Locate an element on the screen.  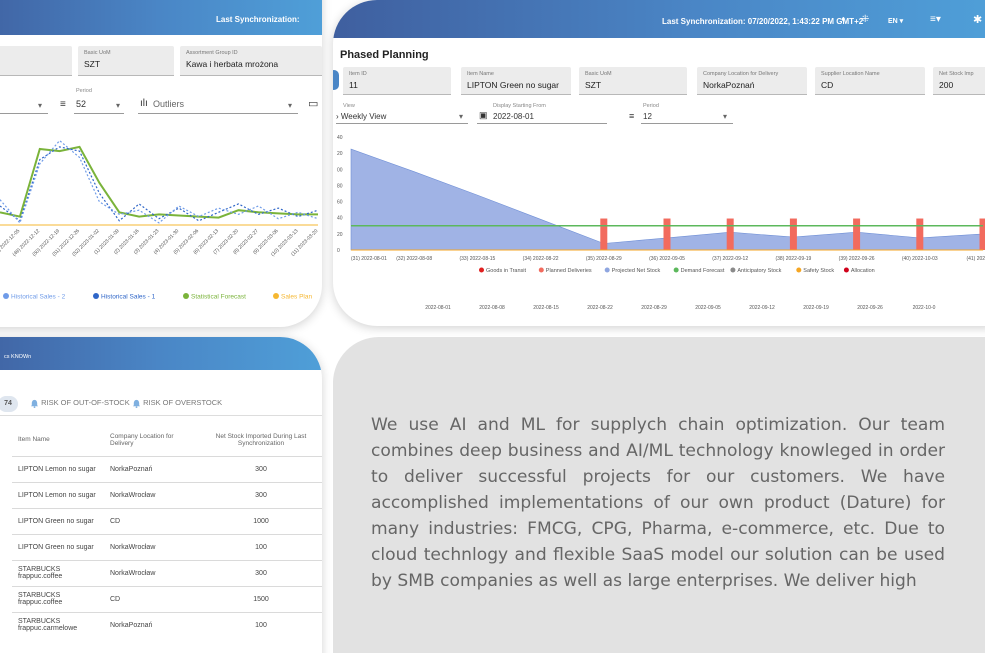
x-tick-label: (40) 2022-10-03 is located at coordinates (920, 259).